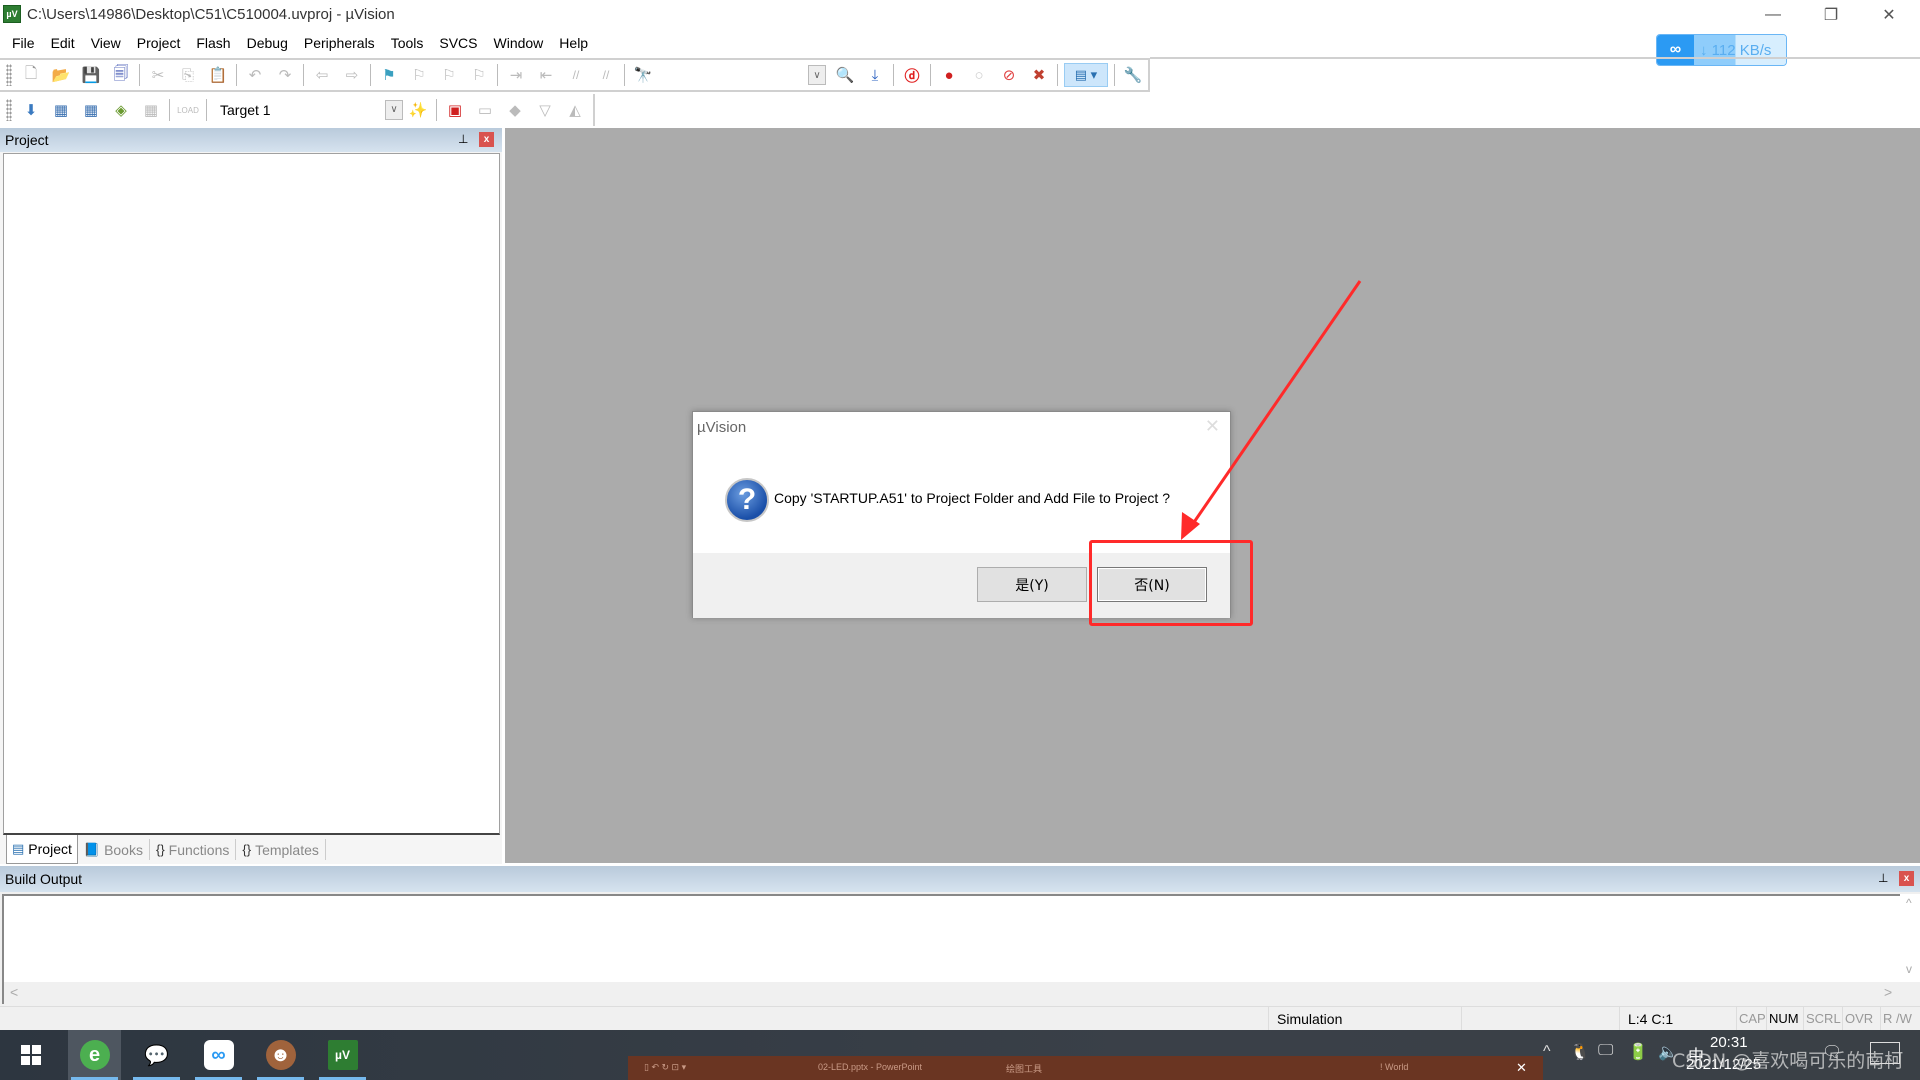  I want to click on menu-project: Project, so click(159, 43).